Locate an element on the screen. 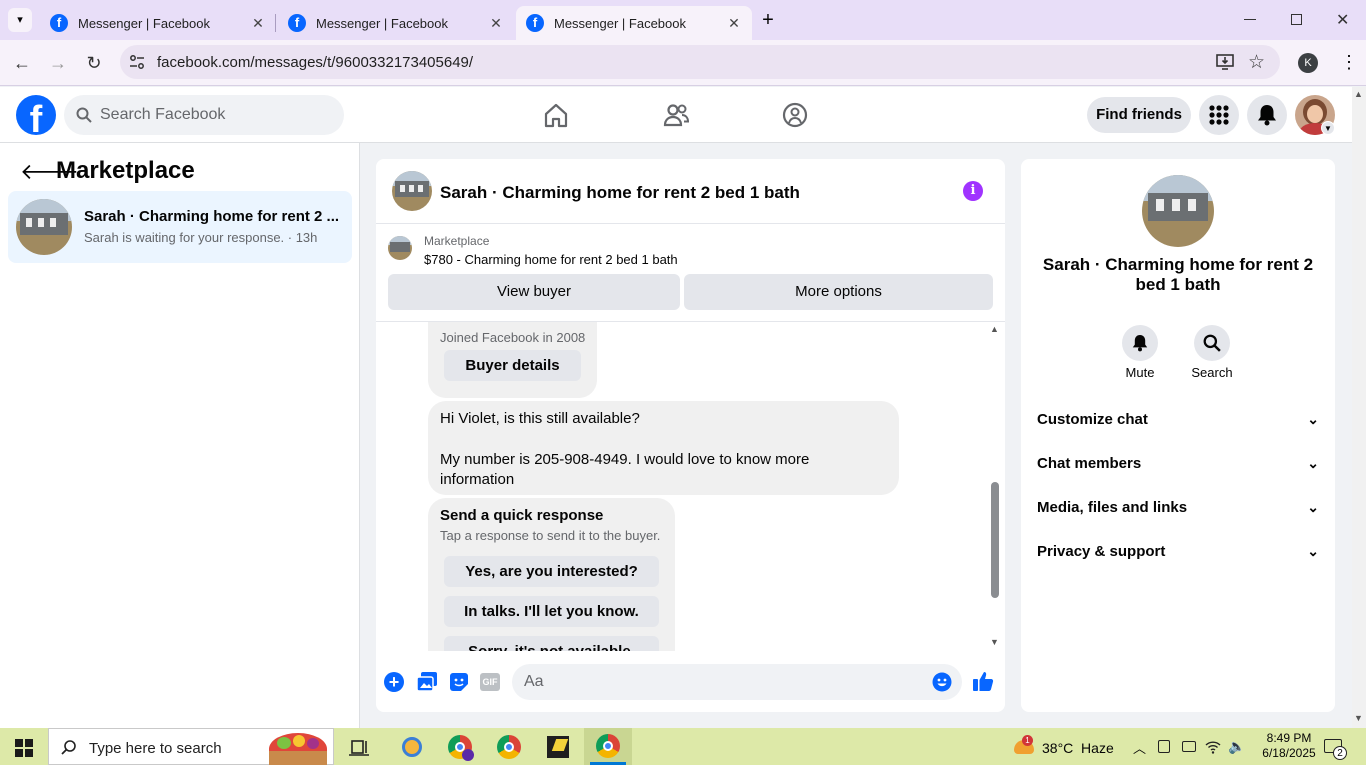 The image size is (1366, 765). mute-button is located at coordinates (1140, 343).